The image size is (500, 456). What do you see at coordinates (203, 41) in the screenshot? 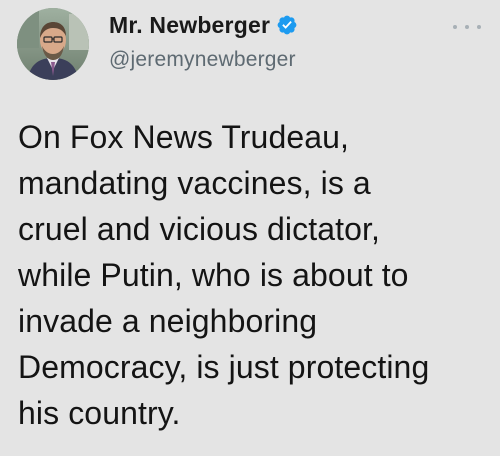
I see `author-info: Mr. Newberger @jeremynewberger` at bounding box center [203, 41].